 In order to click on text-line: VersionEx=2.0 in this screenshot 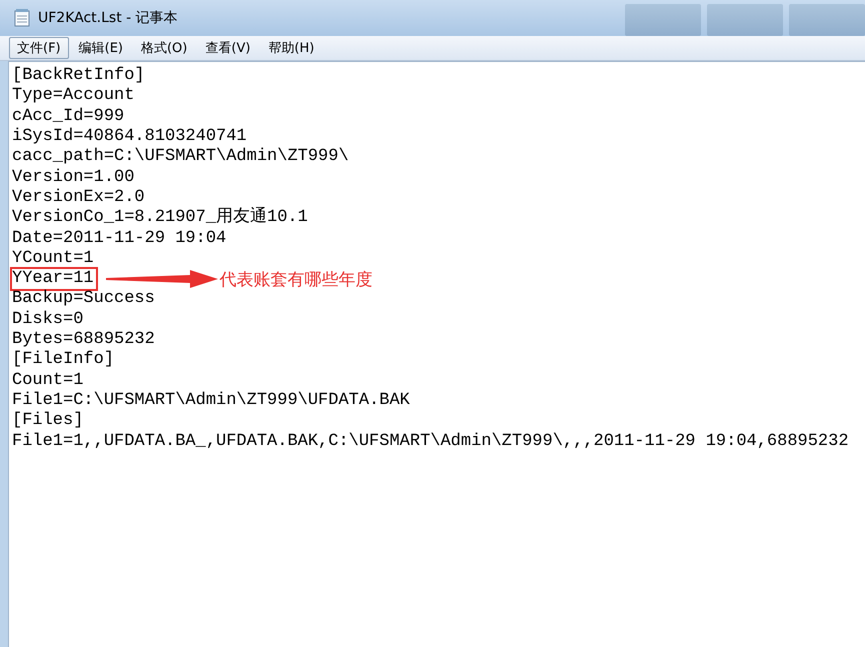, I will do `click(78, 197)`.